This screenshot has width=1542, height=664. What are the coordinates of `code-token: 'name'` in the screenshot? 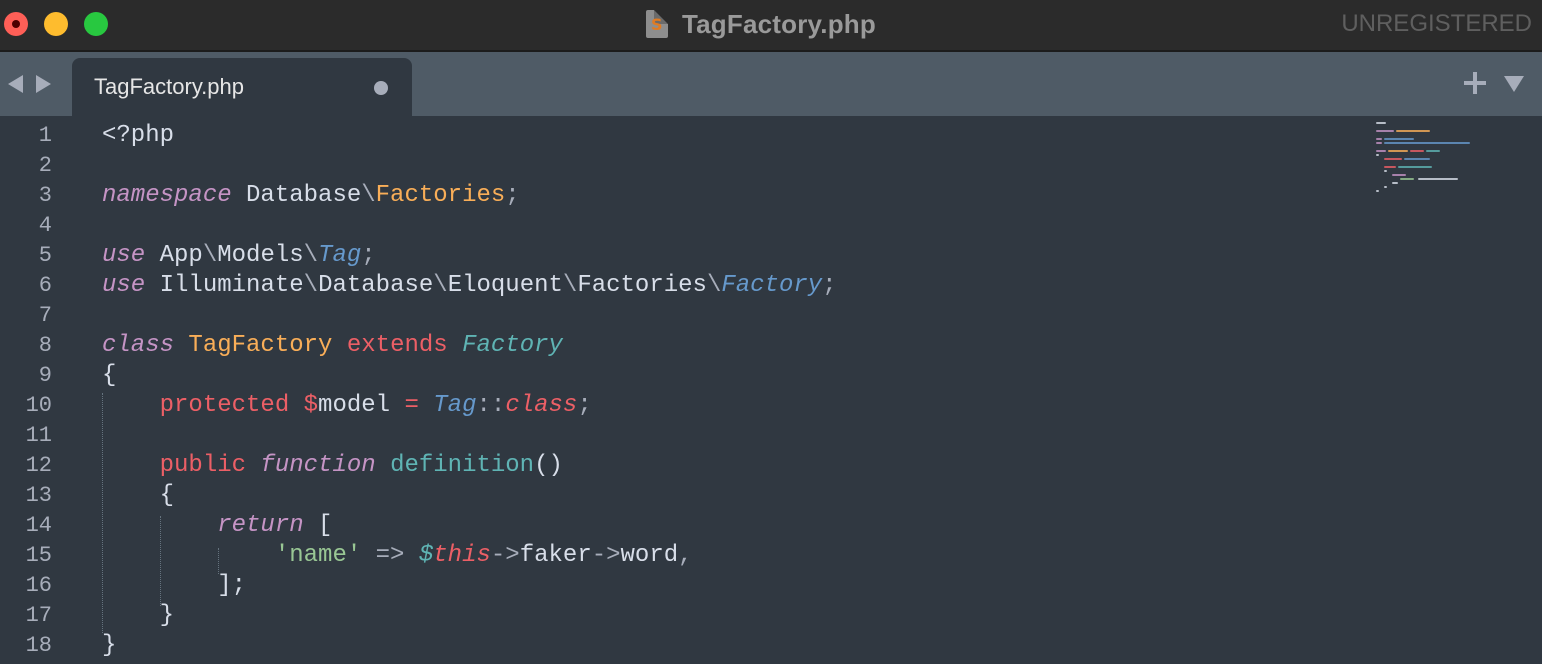 It's located at (318, 555).